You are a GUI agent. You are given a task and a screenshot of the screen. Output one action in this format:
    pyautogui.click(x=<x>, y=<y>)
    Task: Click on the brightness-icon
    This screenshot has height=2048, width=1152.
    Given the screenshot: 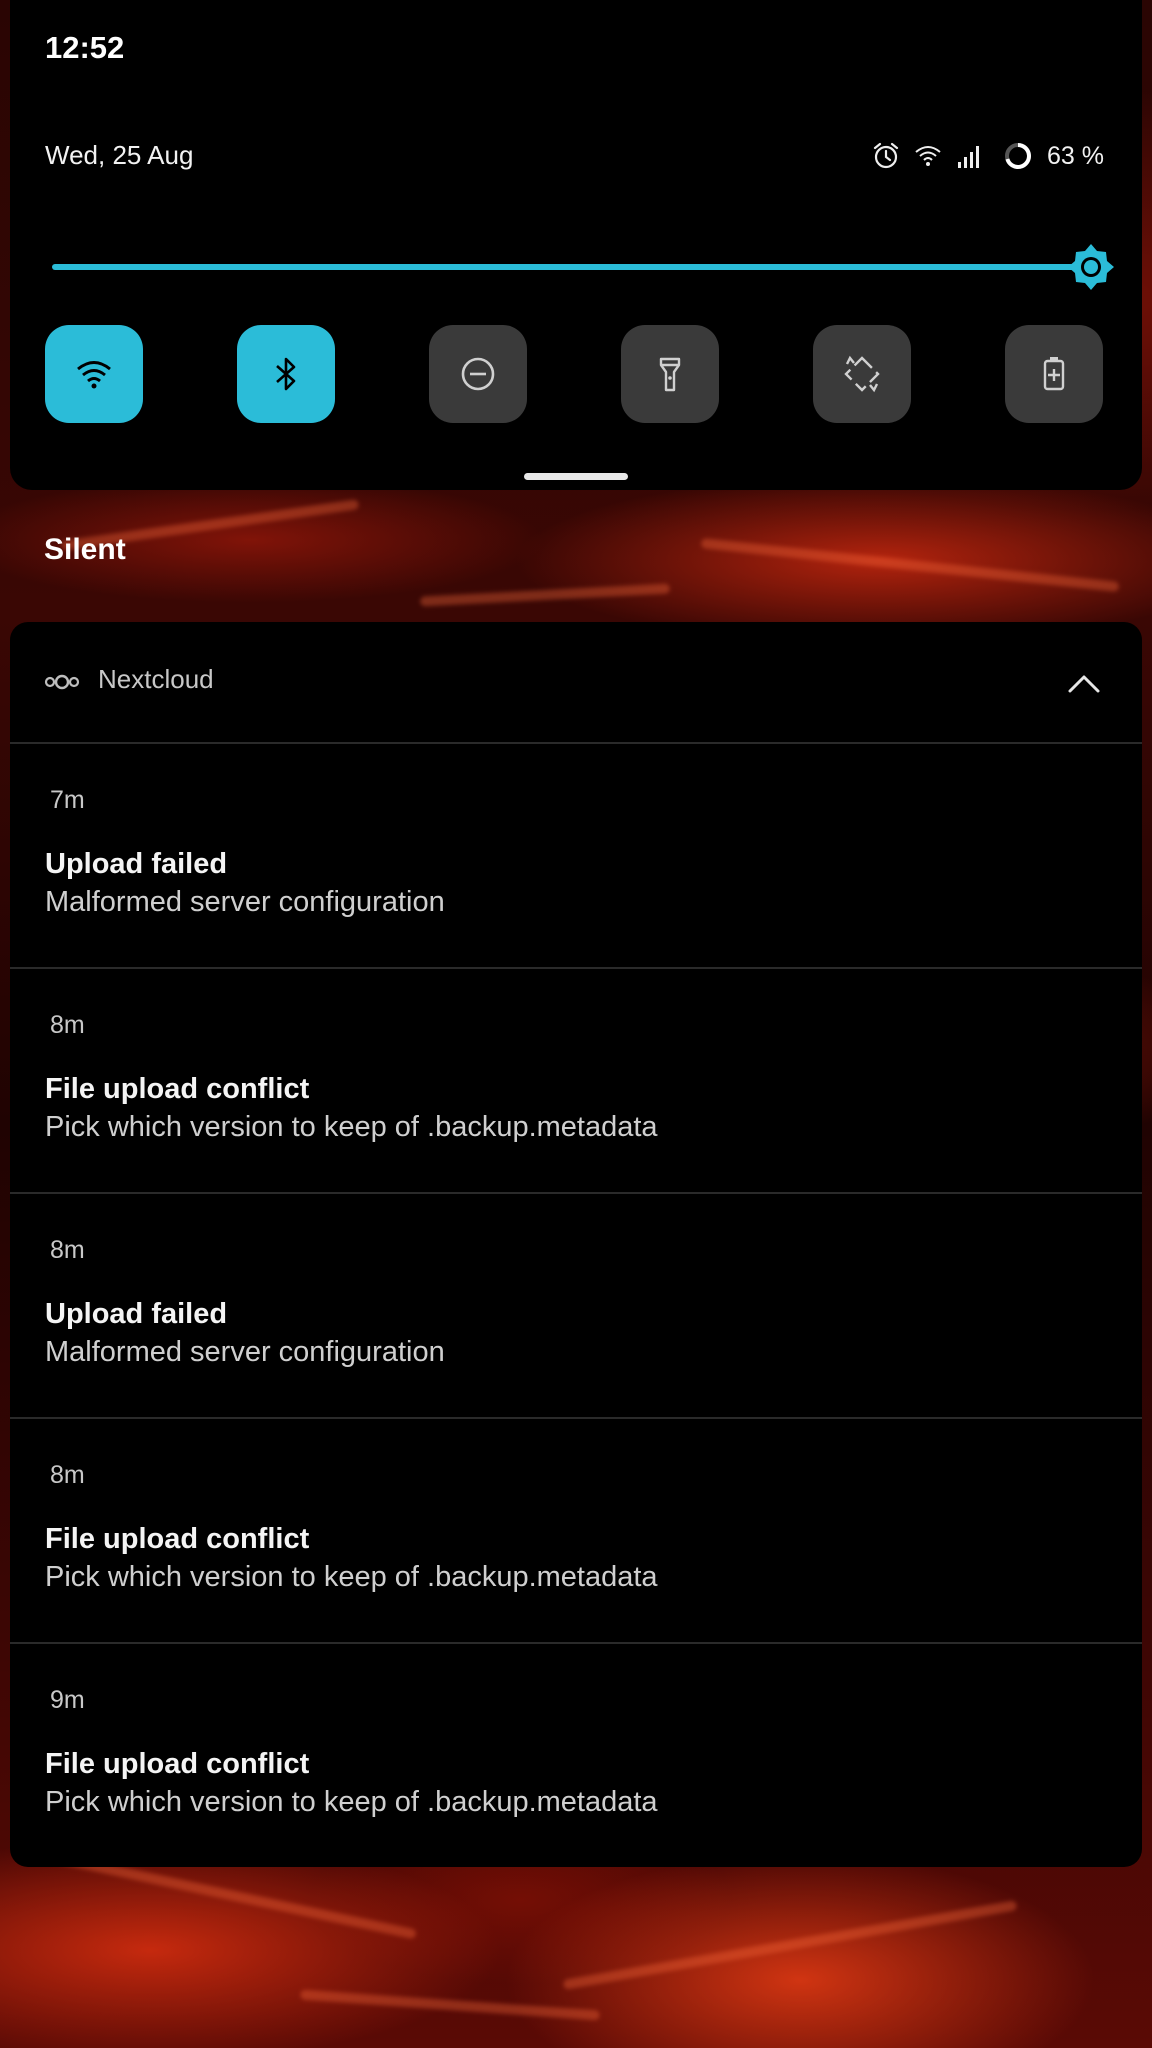 What is the action you would take?
    pyautogui.click(x=1091, y=267)
    